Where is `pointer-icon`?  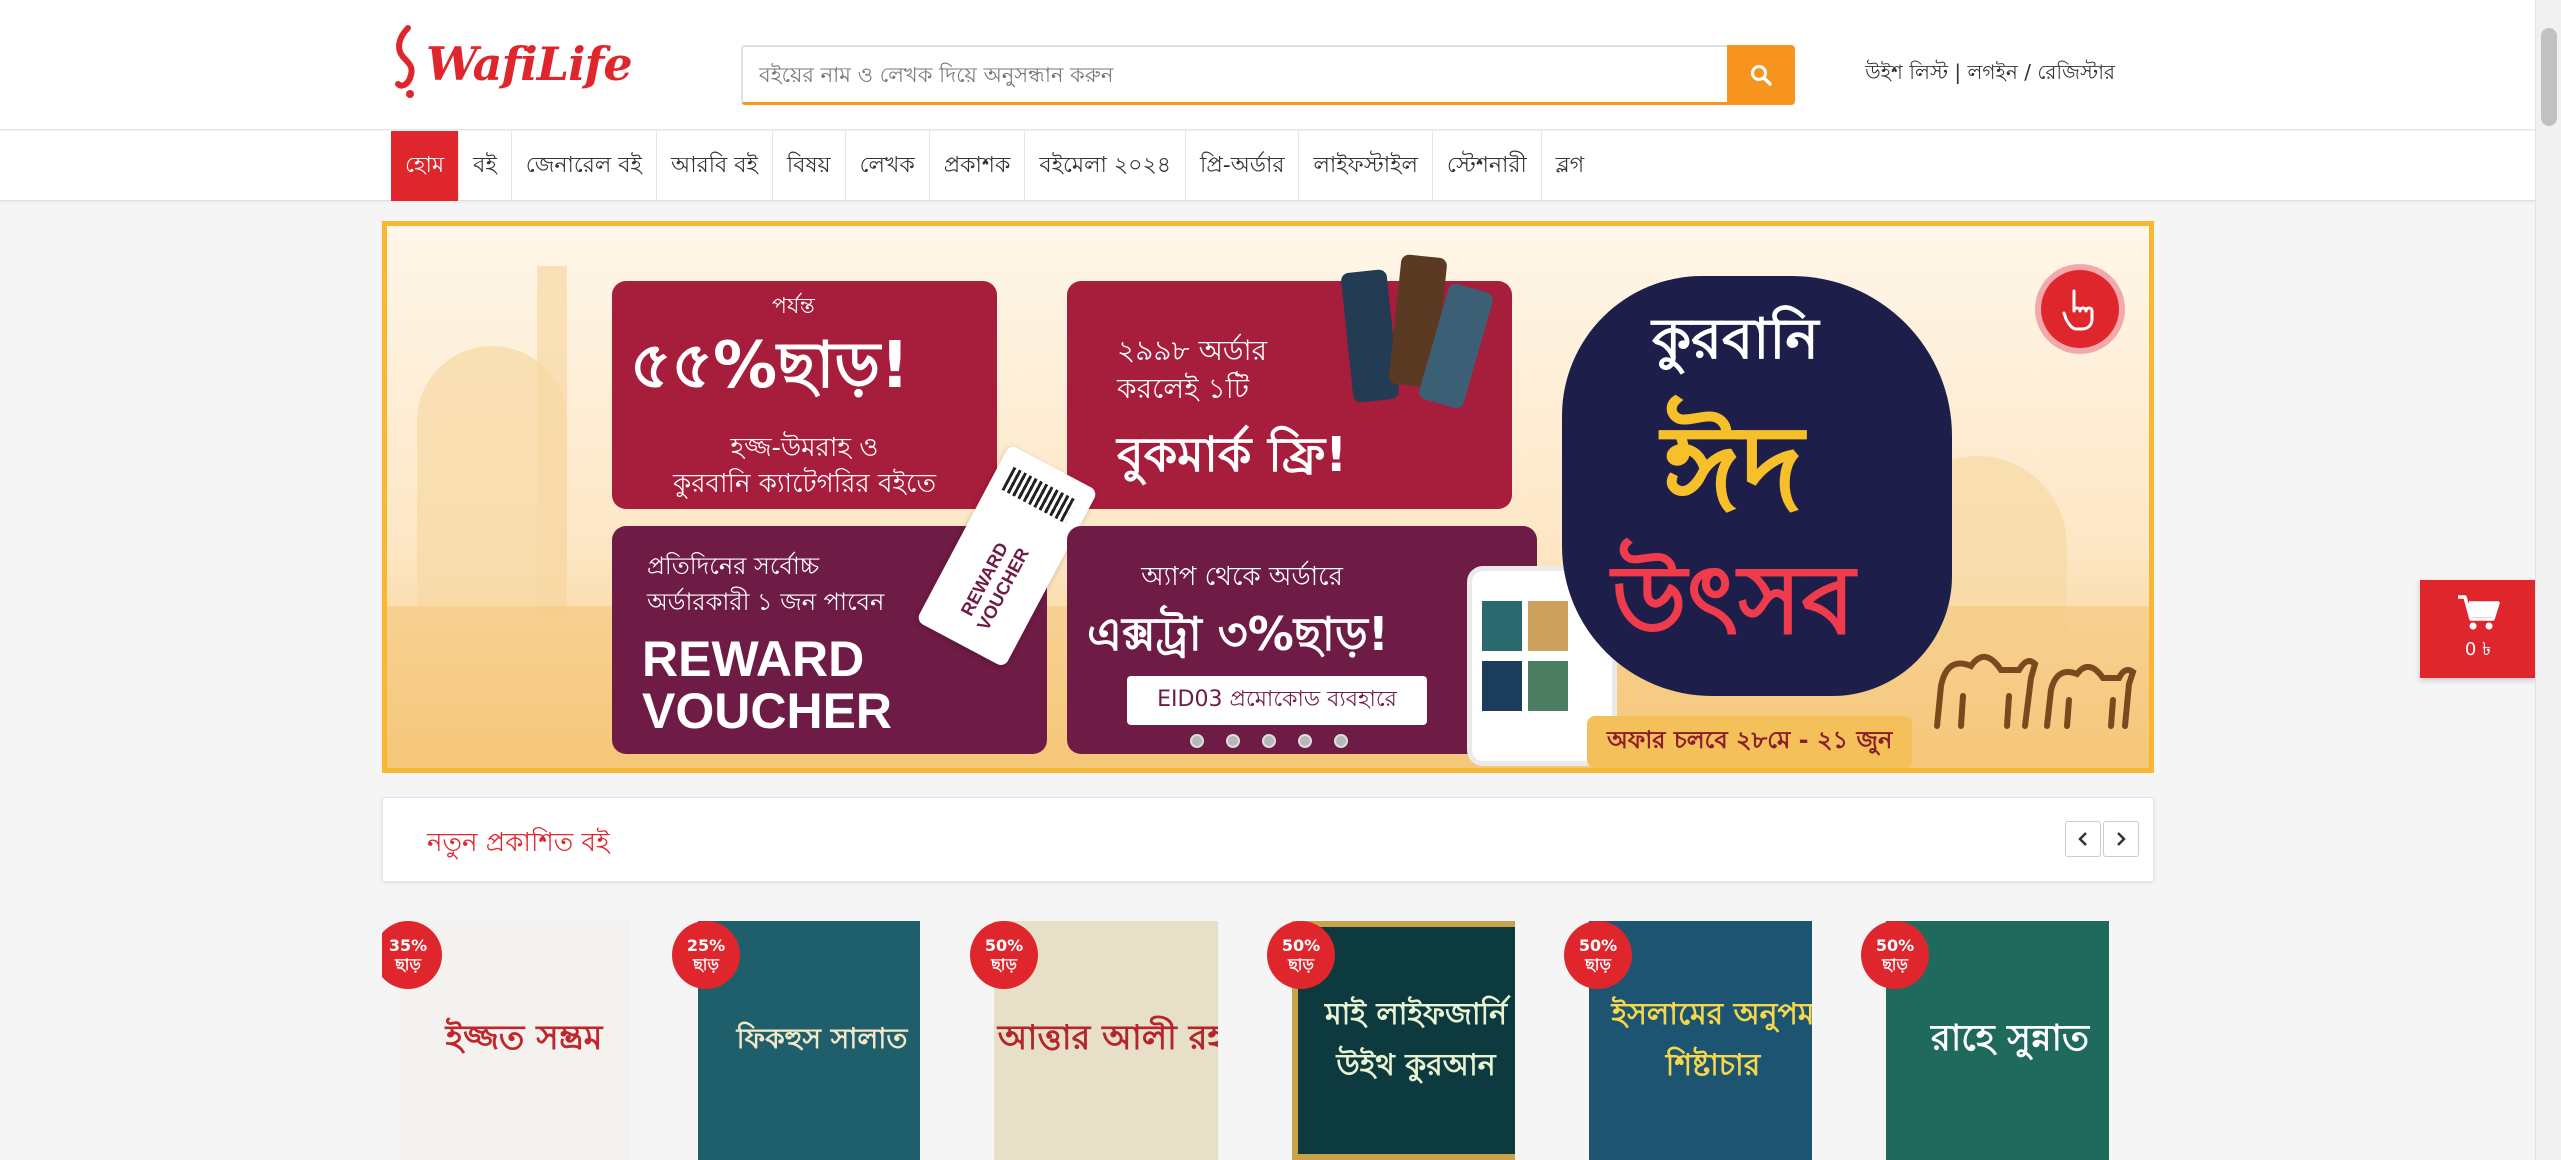 pointer-icon is located at coordinates (2078, 310).